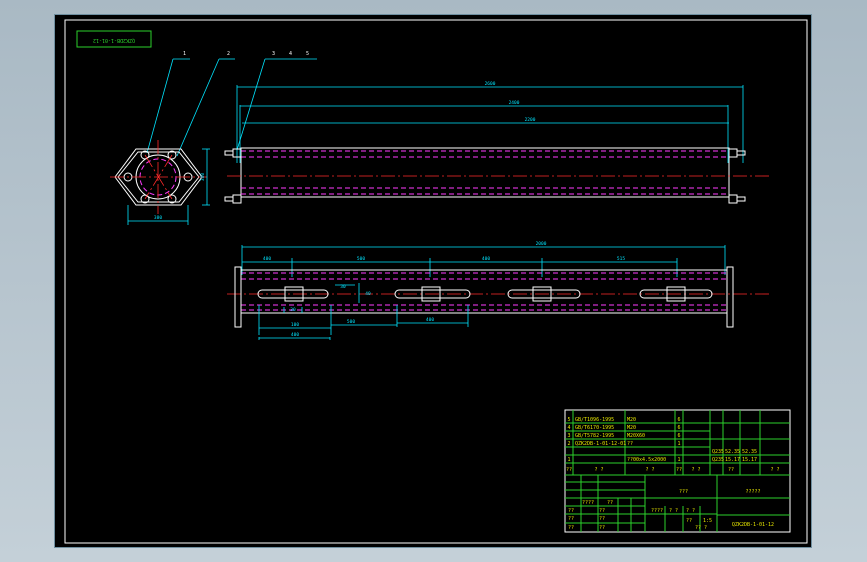 This screenshot has width=867, height=562. I want to click on scale-cell-5: 1:5, so click(707, 521).